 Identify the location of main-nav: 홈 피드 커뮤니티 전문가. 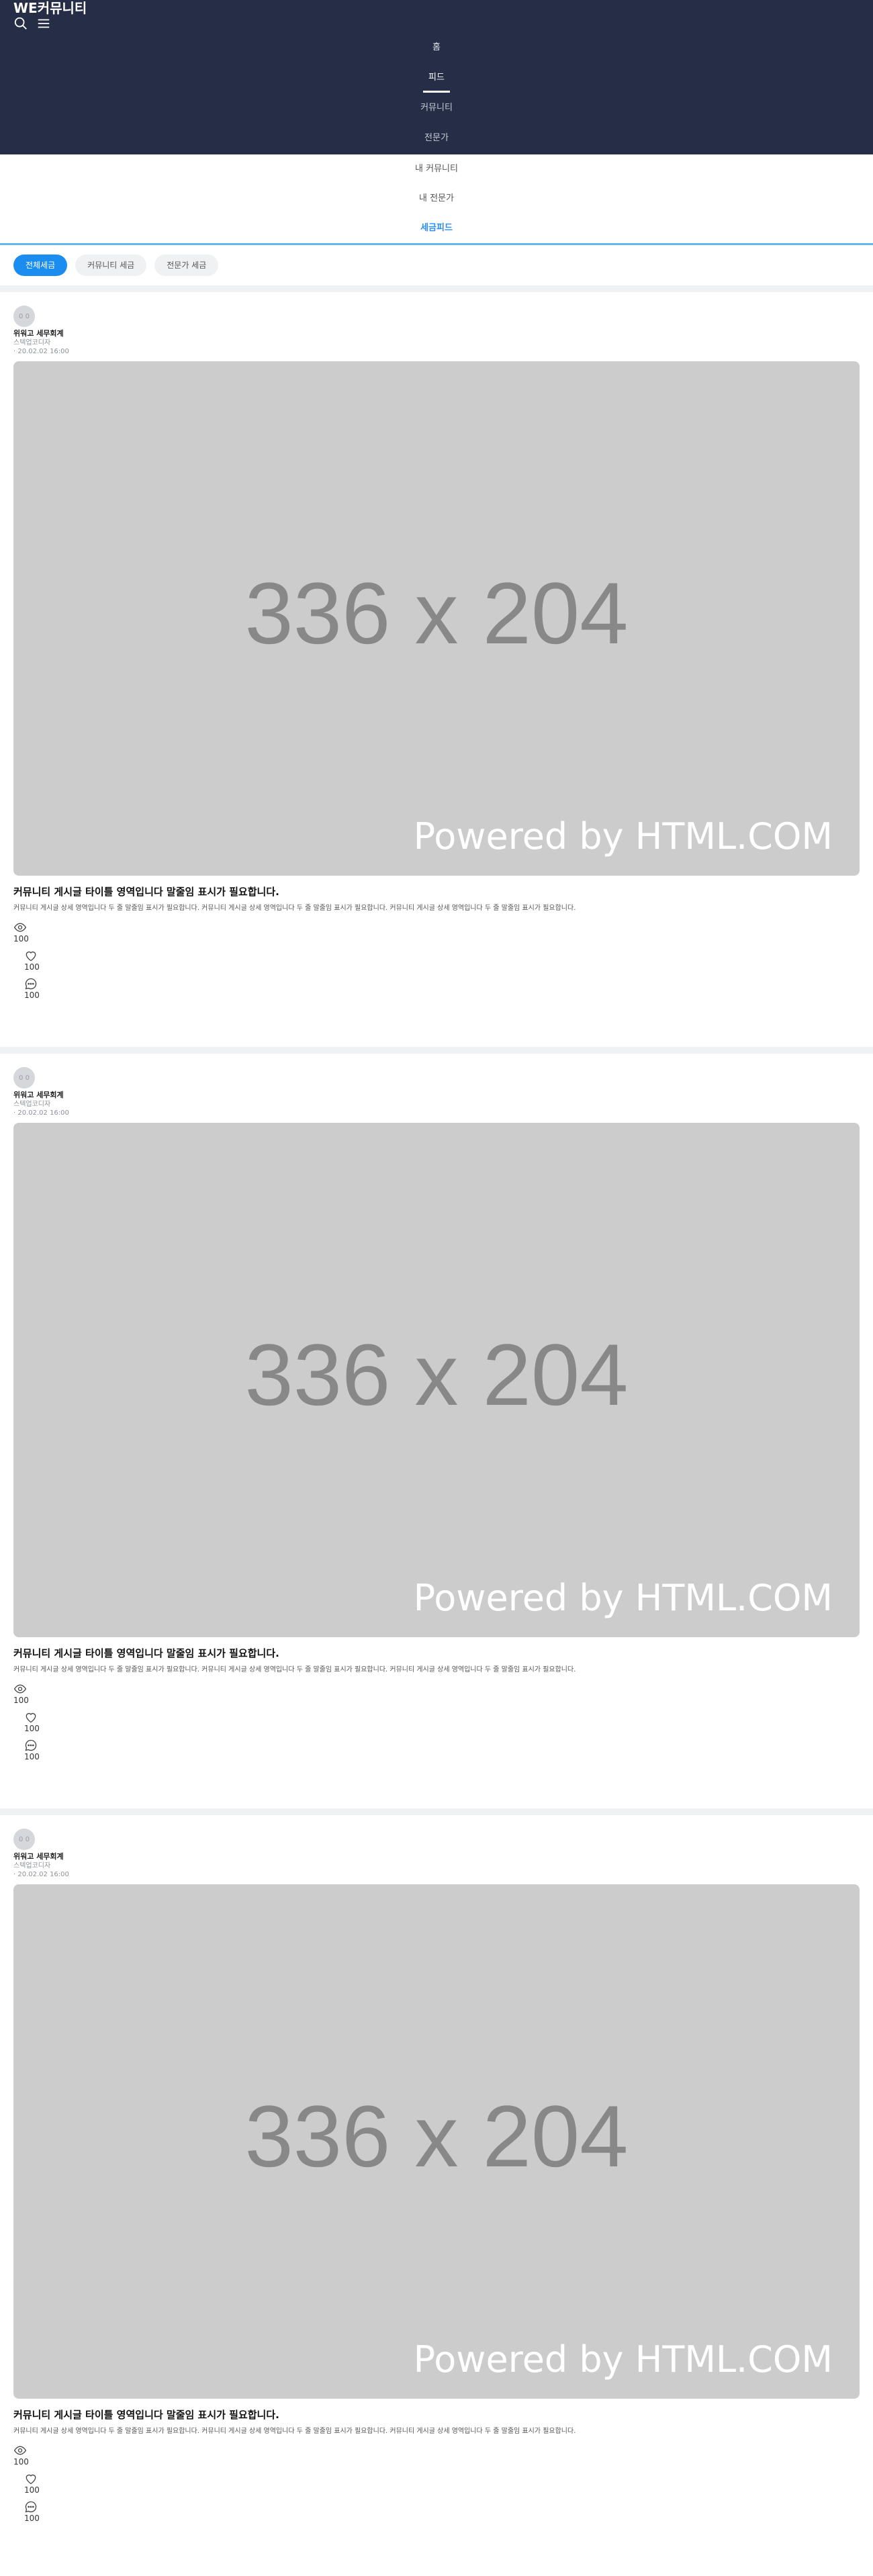
(436, 92).